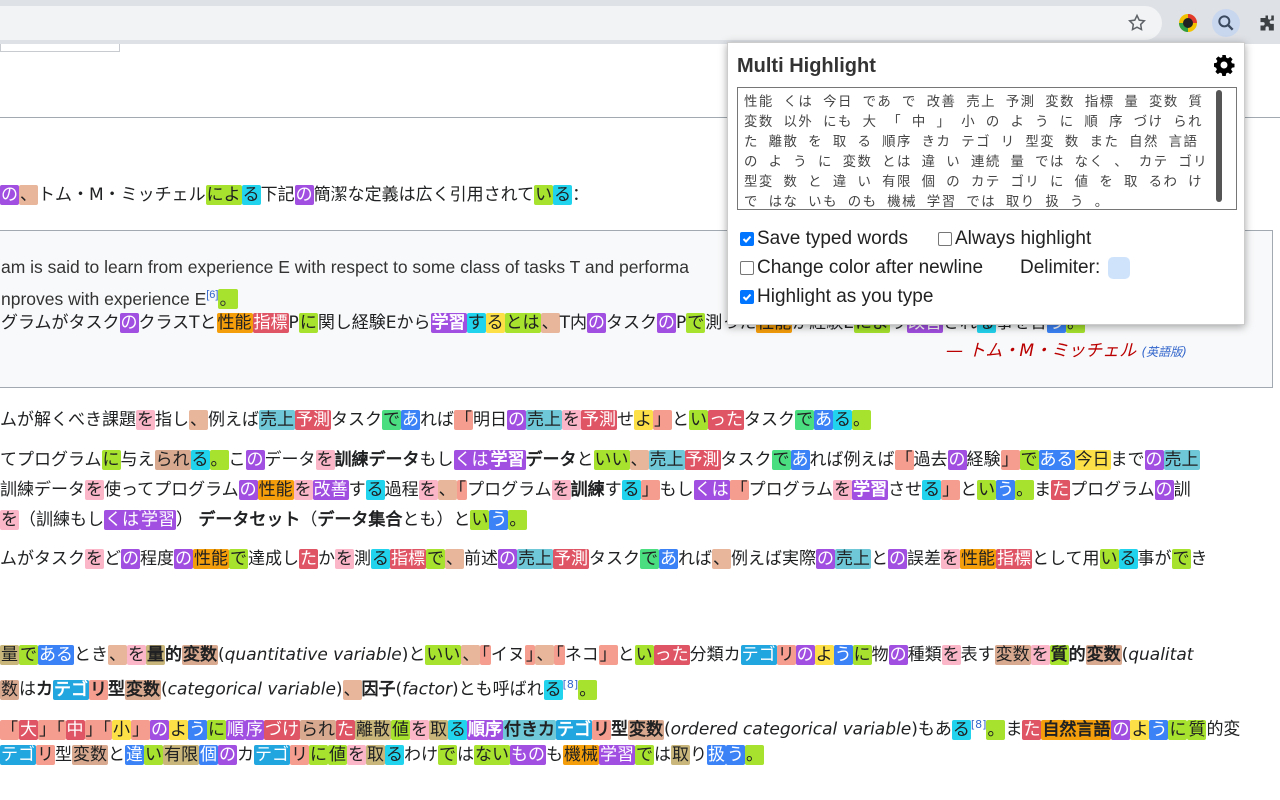 This screenshot has height=800, width=1280. Describe the element at coordinates (1060, 267) in the screenshot. I see `delimiter-label: Delimiter:` at that location.